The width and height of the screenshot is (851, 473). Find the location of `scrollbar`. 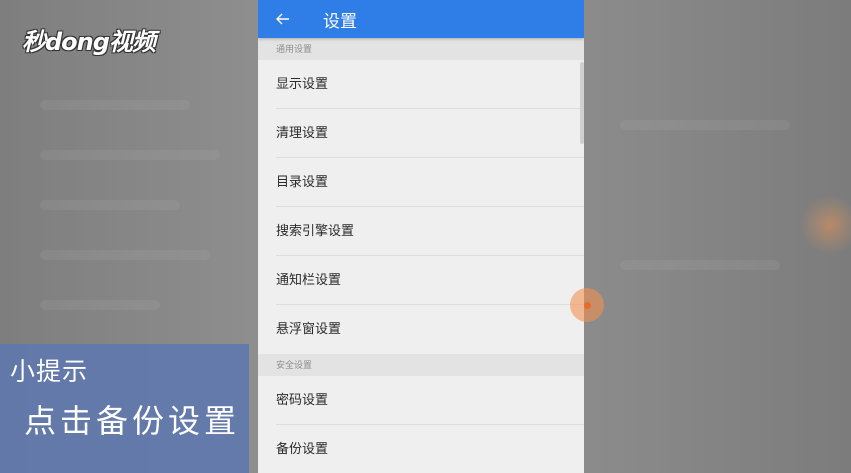

scrollbar is located at coordinates (582, 103).